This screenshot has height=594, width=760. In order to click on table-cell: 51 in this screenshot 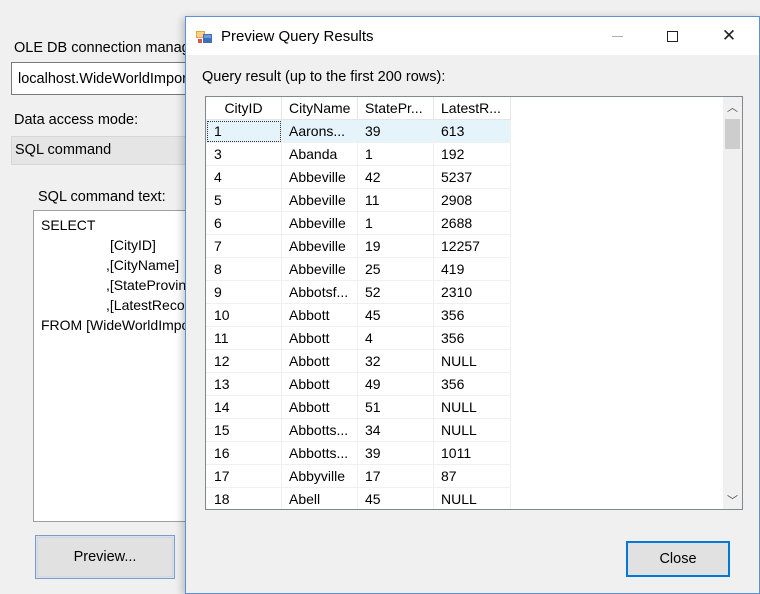, I will do `click(396, 407)`.